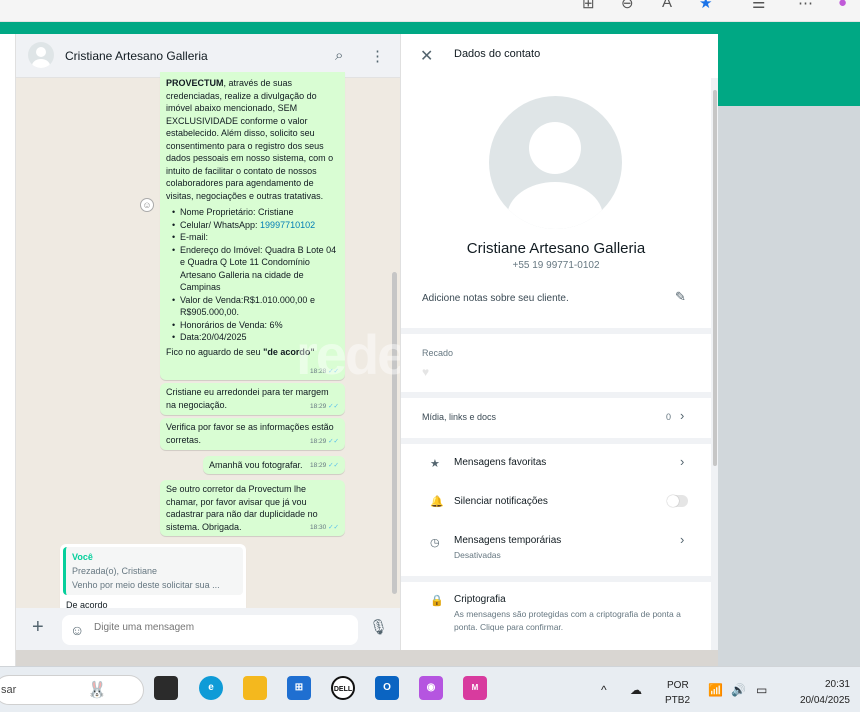 The height and width of the screenshot is (712, 860). Describe the element at coordinates (508, 540) in the screenshot. I see `temporary-label: Mensagens temporárias` at that location.